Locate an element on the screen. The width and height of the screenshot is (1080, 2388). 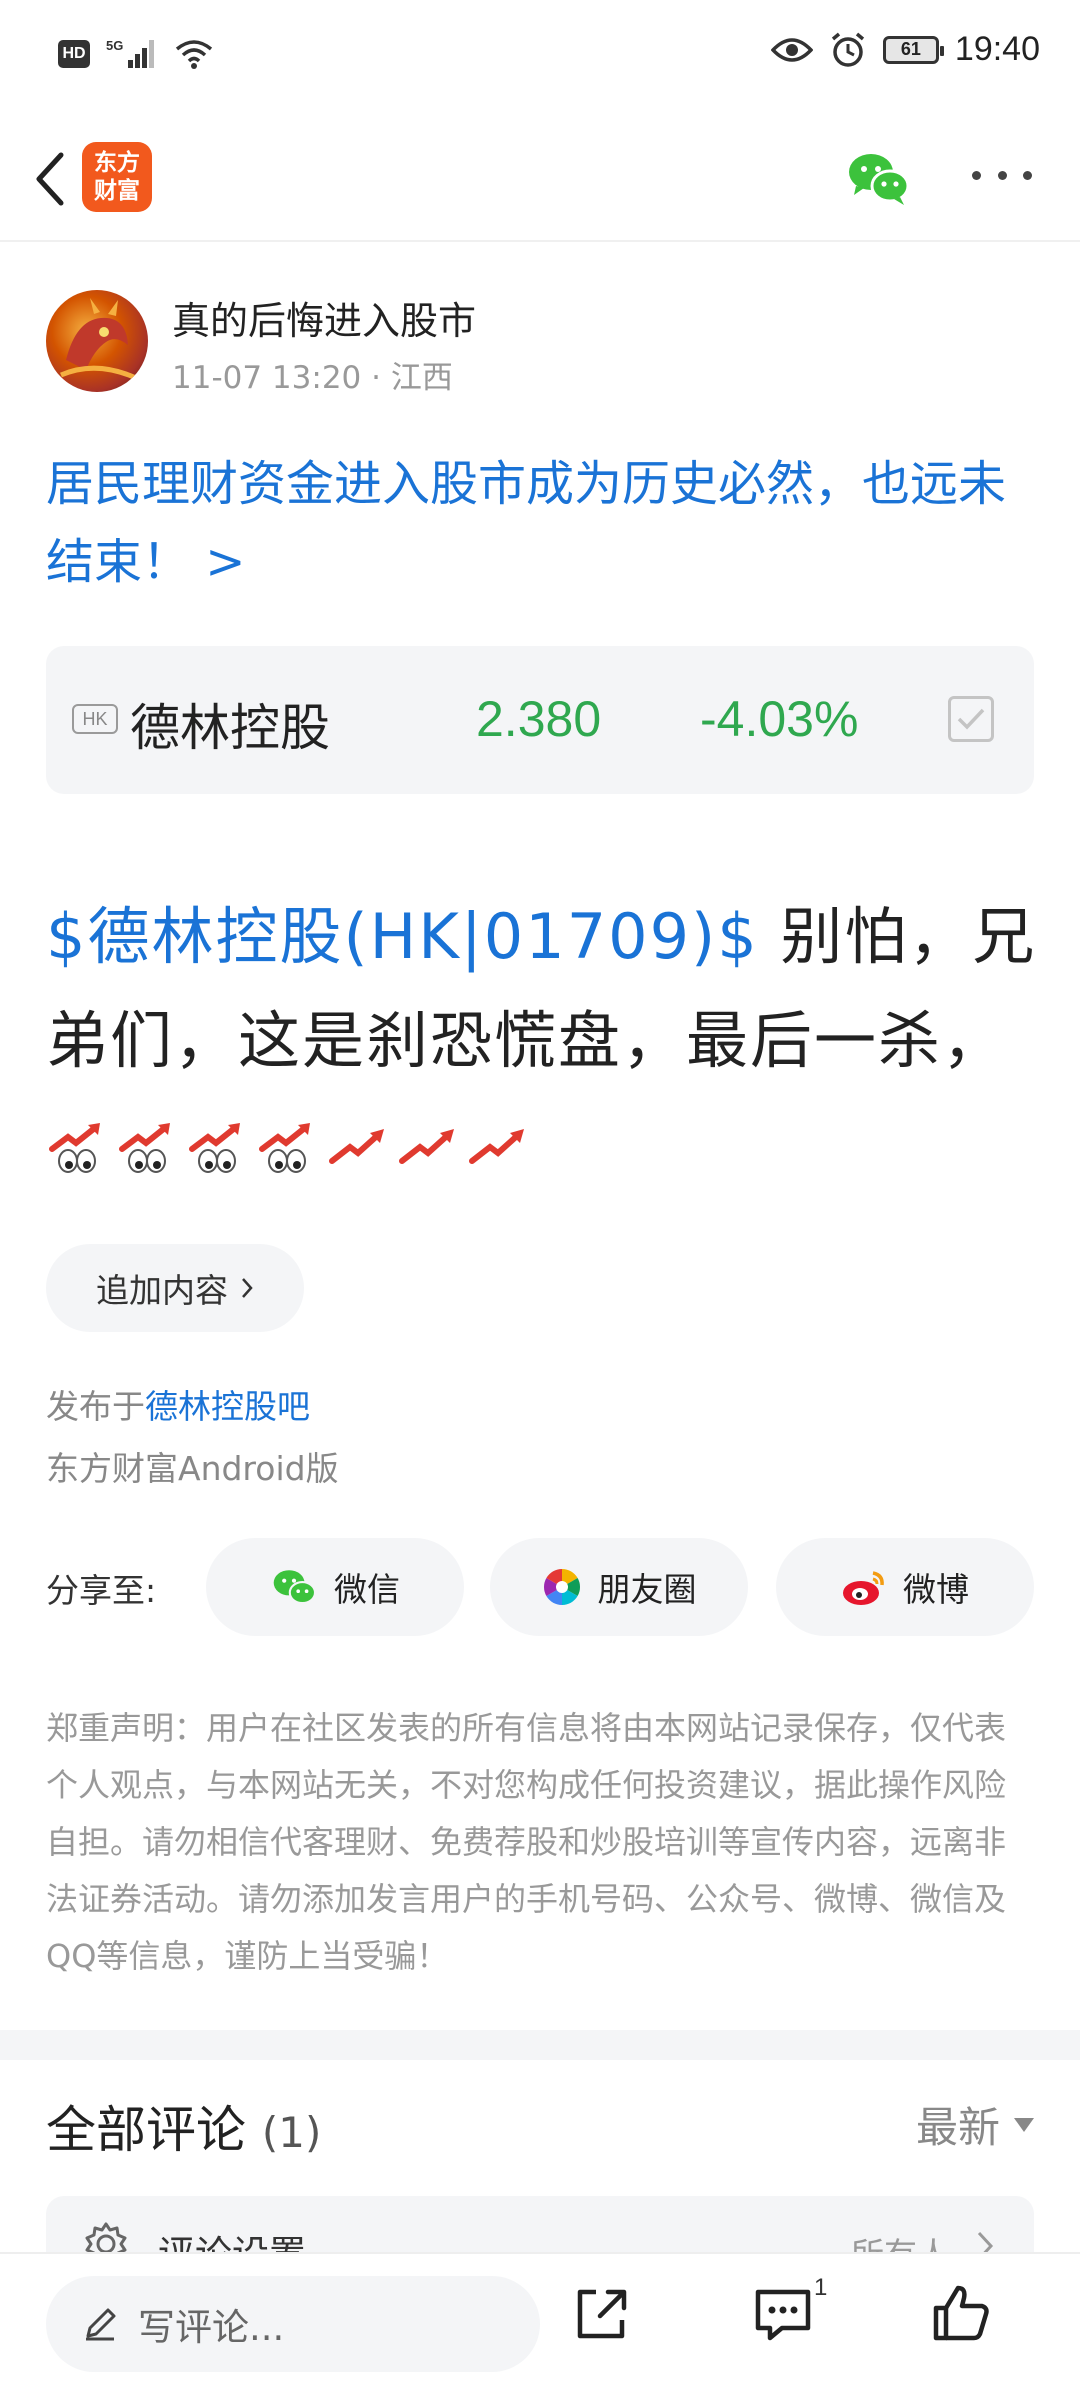
published-prefix: 发布于 is located at coordinates (95, 1406).